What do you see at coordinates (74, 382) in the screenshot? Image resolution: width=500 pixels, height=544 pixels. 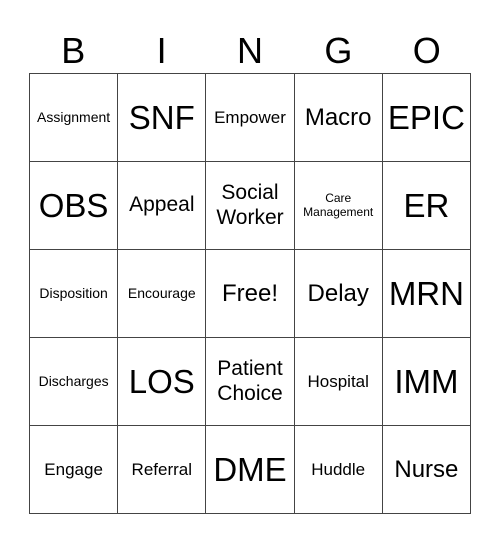 I see `bingo-cell: Discharges` at bounding box center [74, 382].